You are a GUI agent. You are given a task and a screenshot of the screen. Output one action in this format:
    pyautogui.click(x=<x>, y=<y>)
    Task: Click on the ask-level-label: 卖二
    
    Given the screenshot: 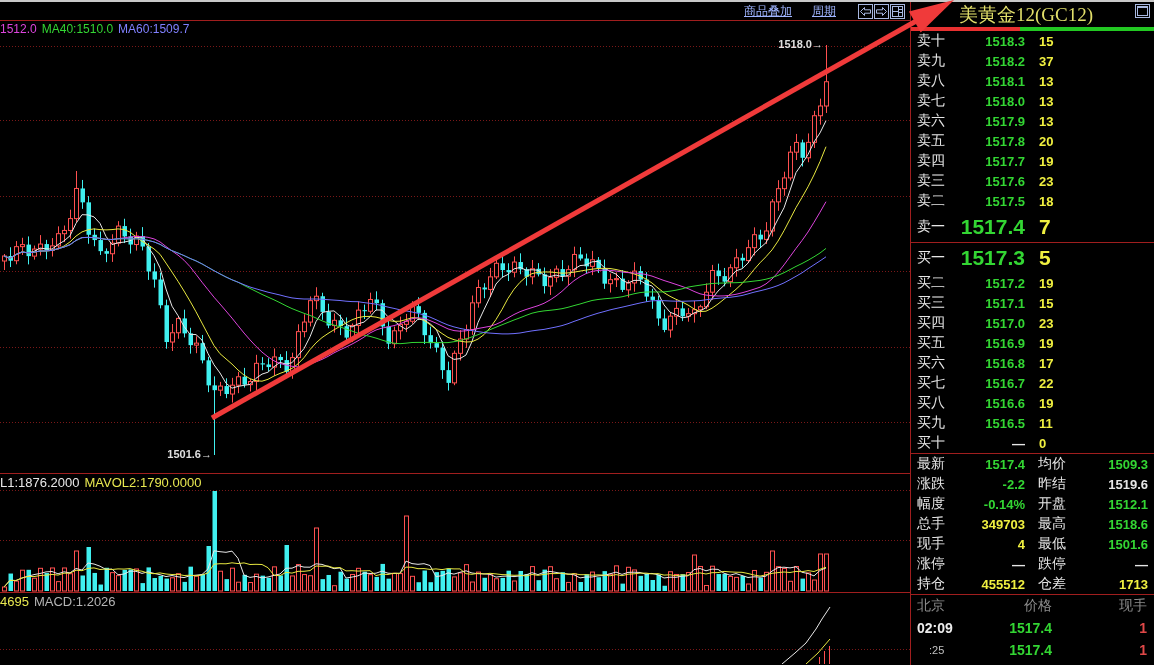 What is the action you would take?
    pyautogui.click(x=931, y=201)
    